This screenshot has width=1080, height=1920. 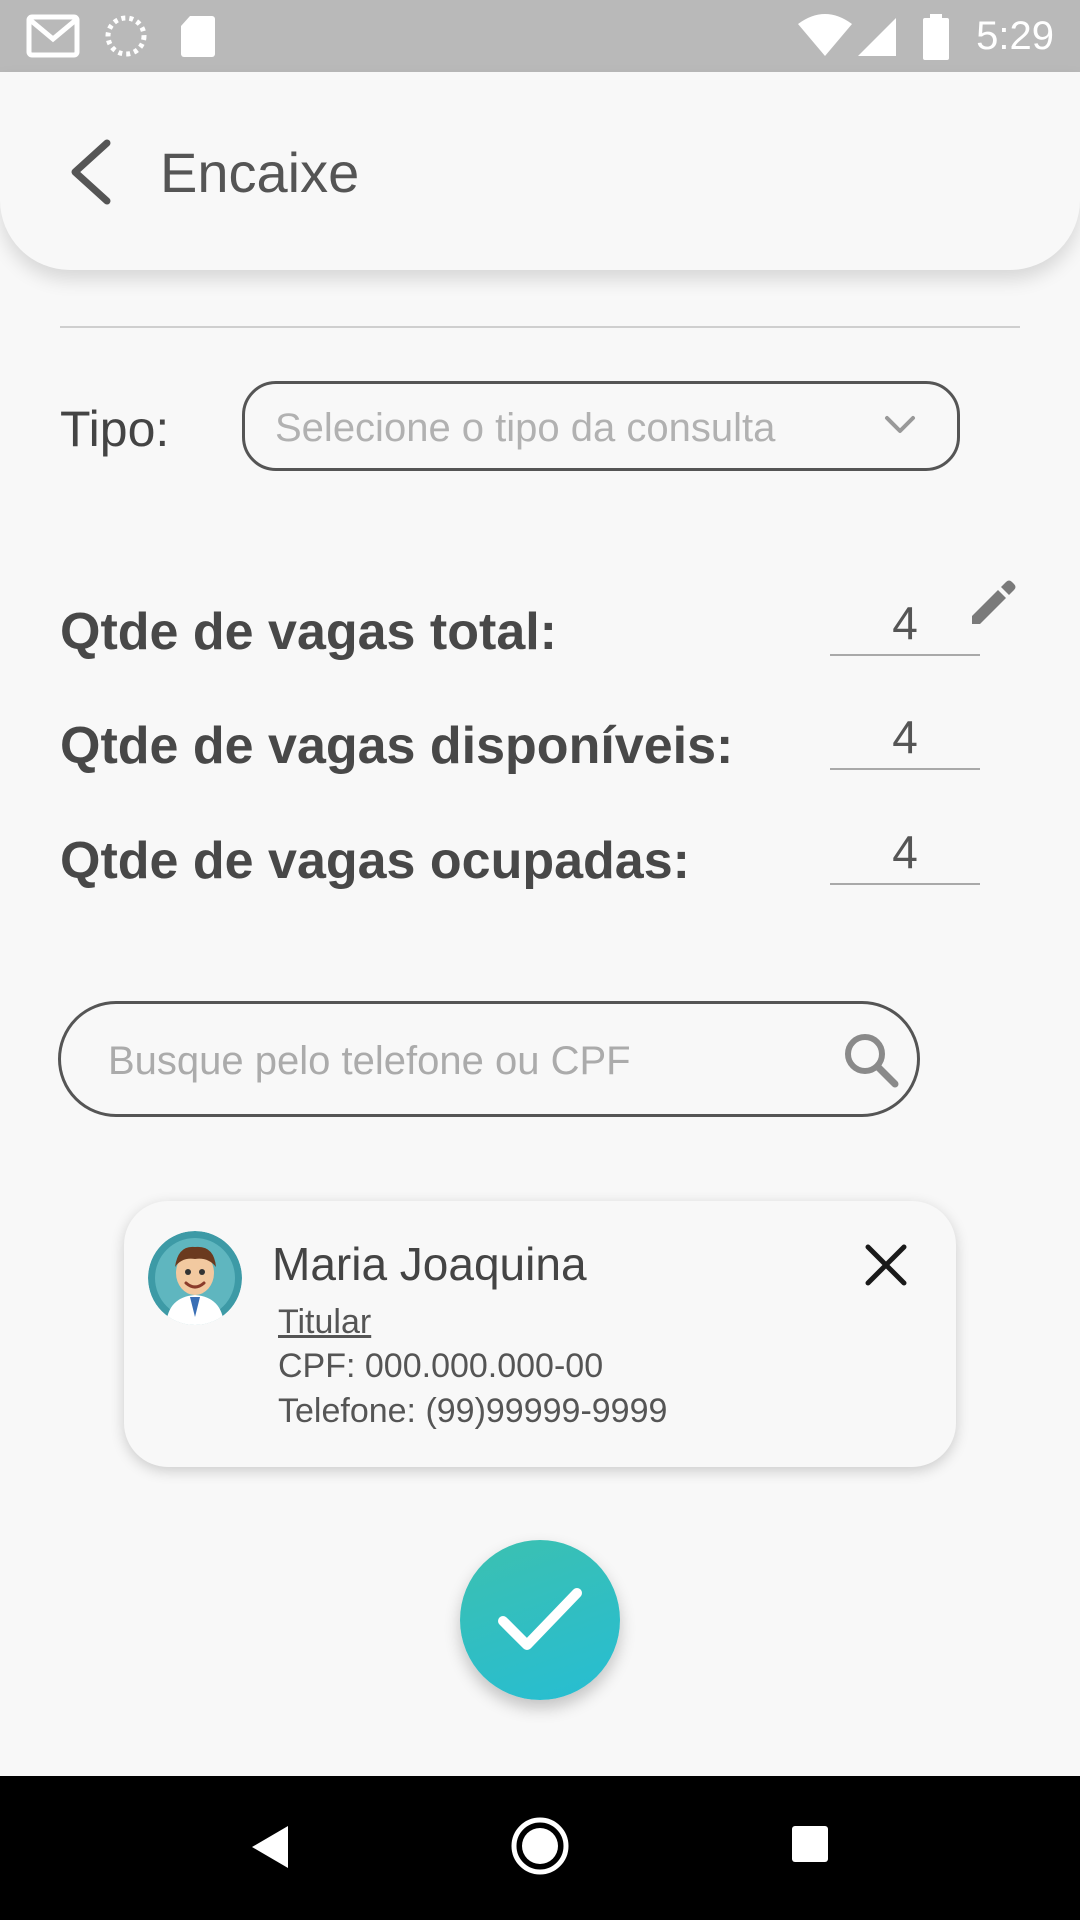 I want to click on vagas-total-label: Qtde de vagas total:, so click(x=308, y=632).